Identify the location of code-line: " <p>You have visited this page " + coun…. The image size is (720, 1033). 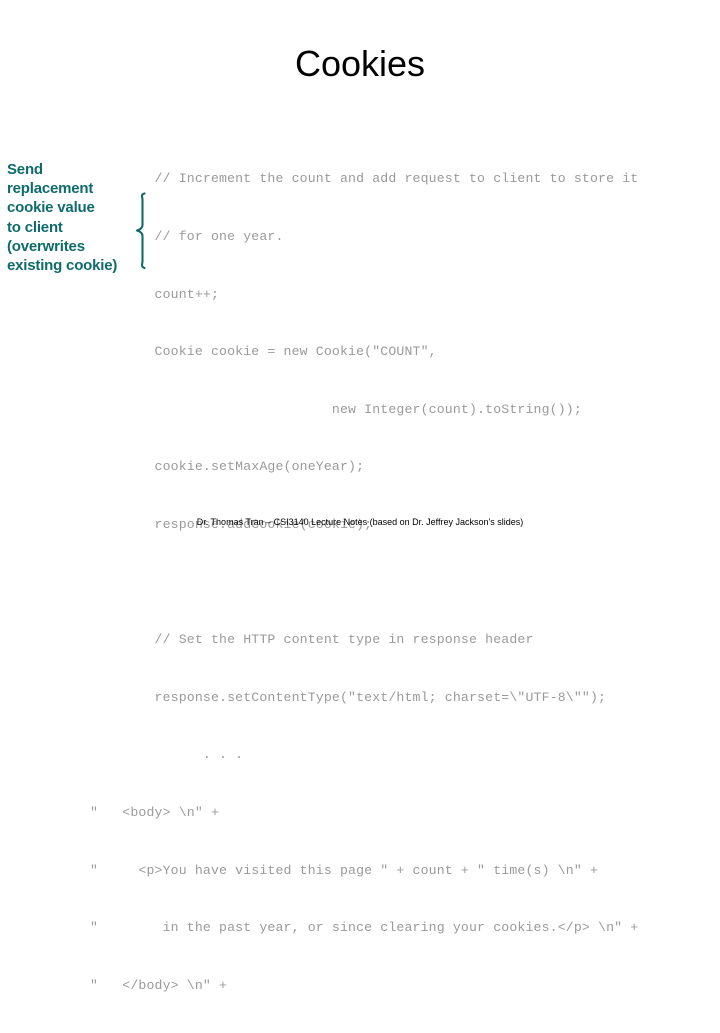
(344, 870).